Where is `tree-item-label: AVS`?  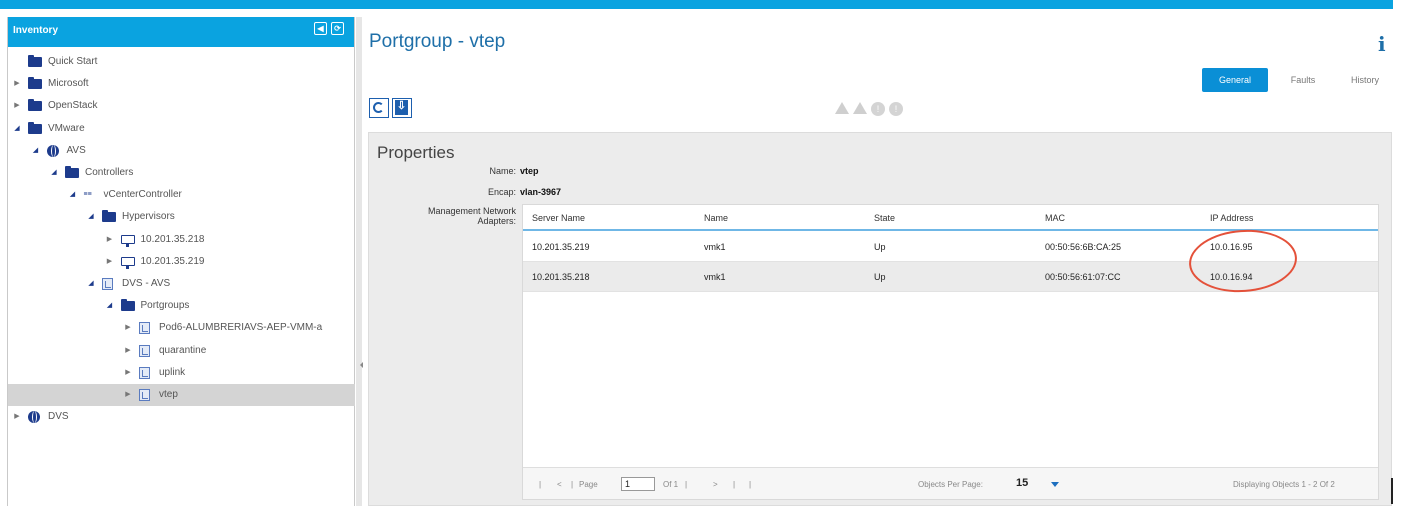
tree-item-label: AVS is located at coordinates (76, 150).